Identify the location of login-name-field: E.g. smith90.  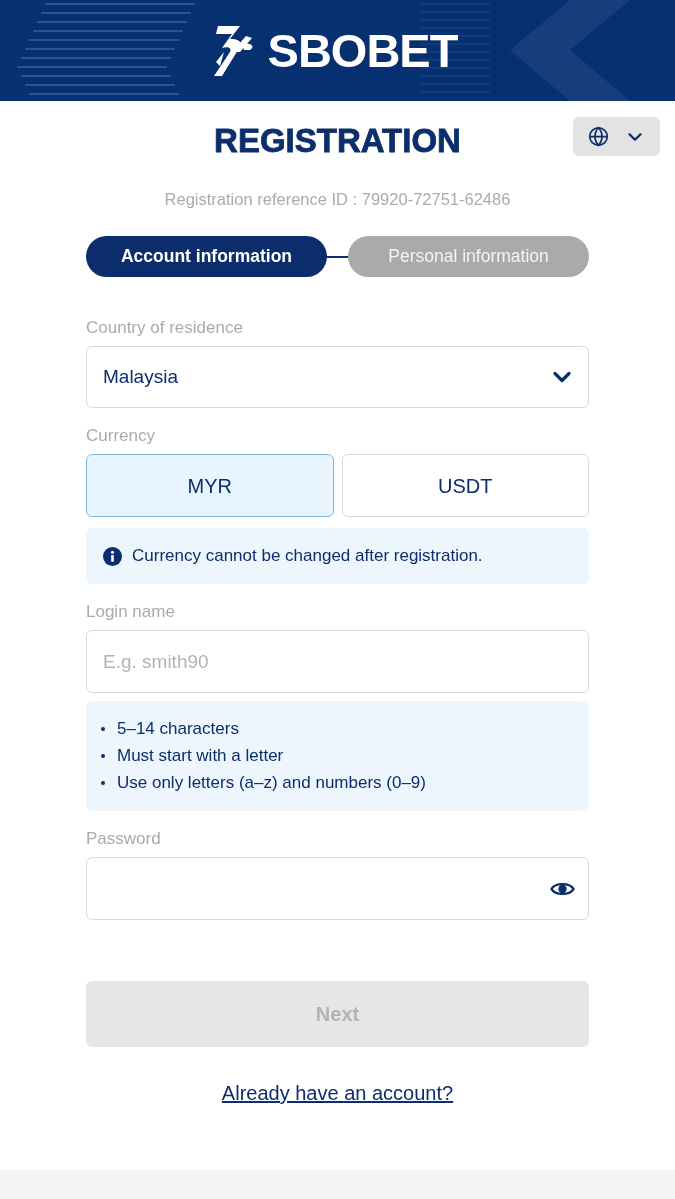
(337, 661).